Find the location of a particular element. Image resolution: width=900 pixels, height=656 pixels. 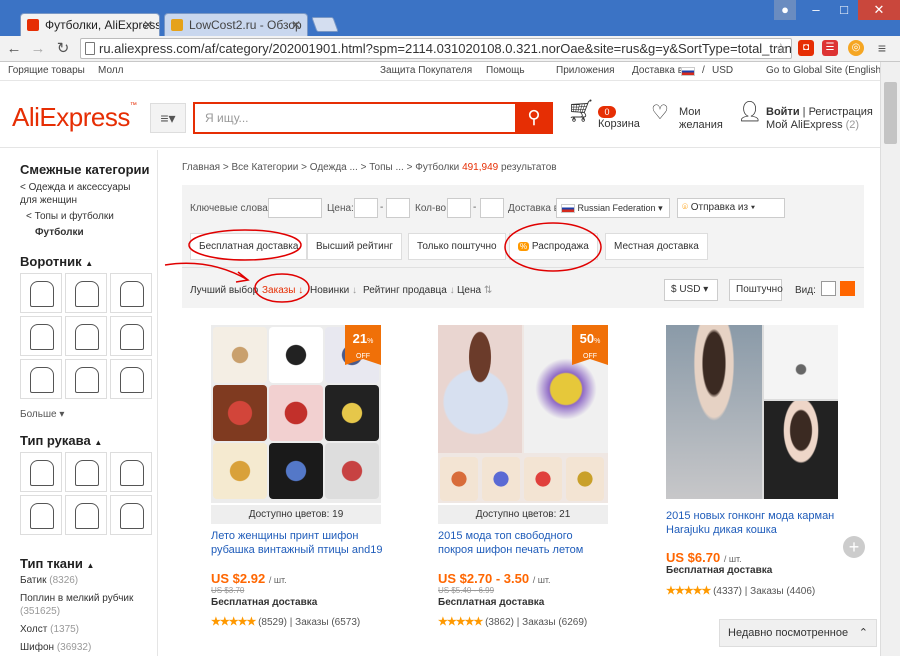

fabric-option: Шифон (36932) is located at coordinates (55, 647).